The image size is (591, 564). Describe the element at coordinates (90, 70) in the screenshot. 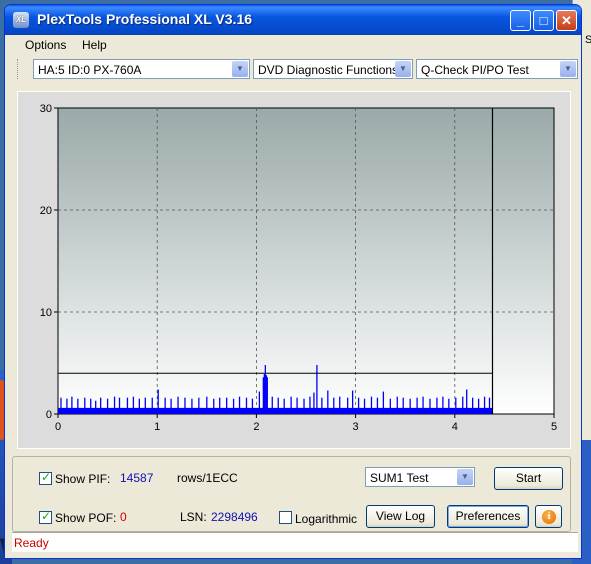

I see `drive-select-value: HA:5 ID:0 PX-760A` at that location.